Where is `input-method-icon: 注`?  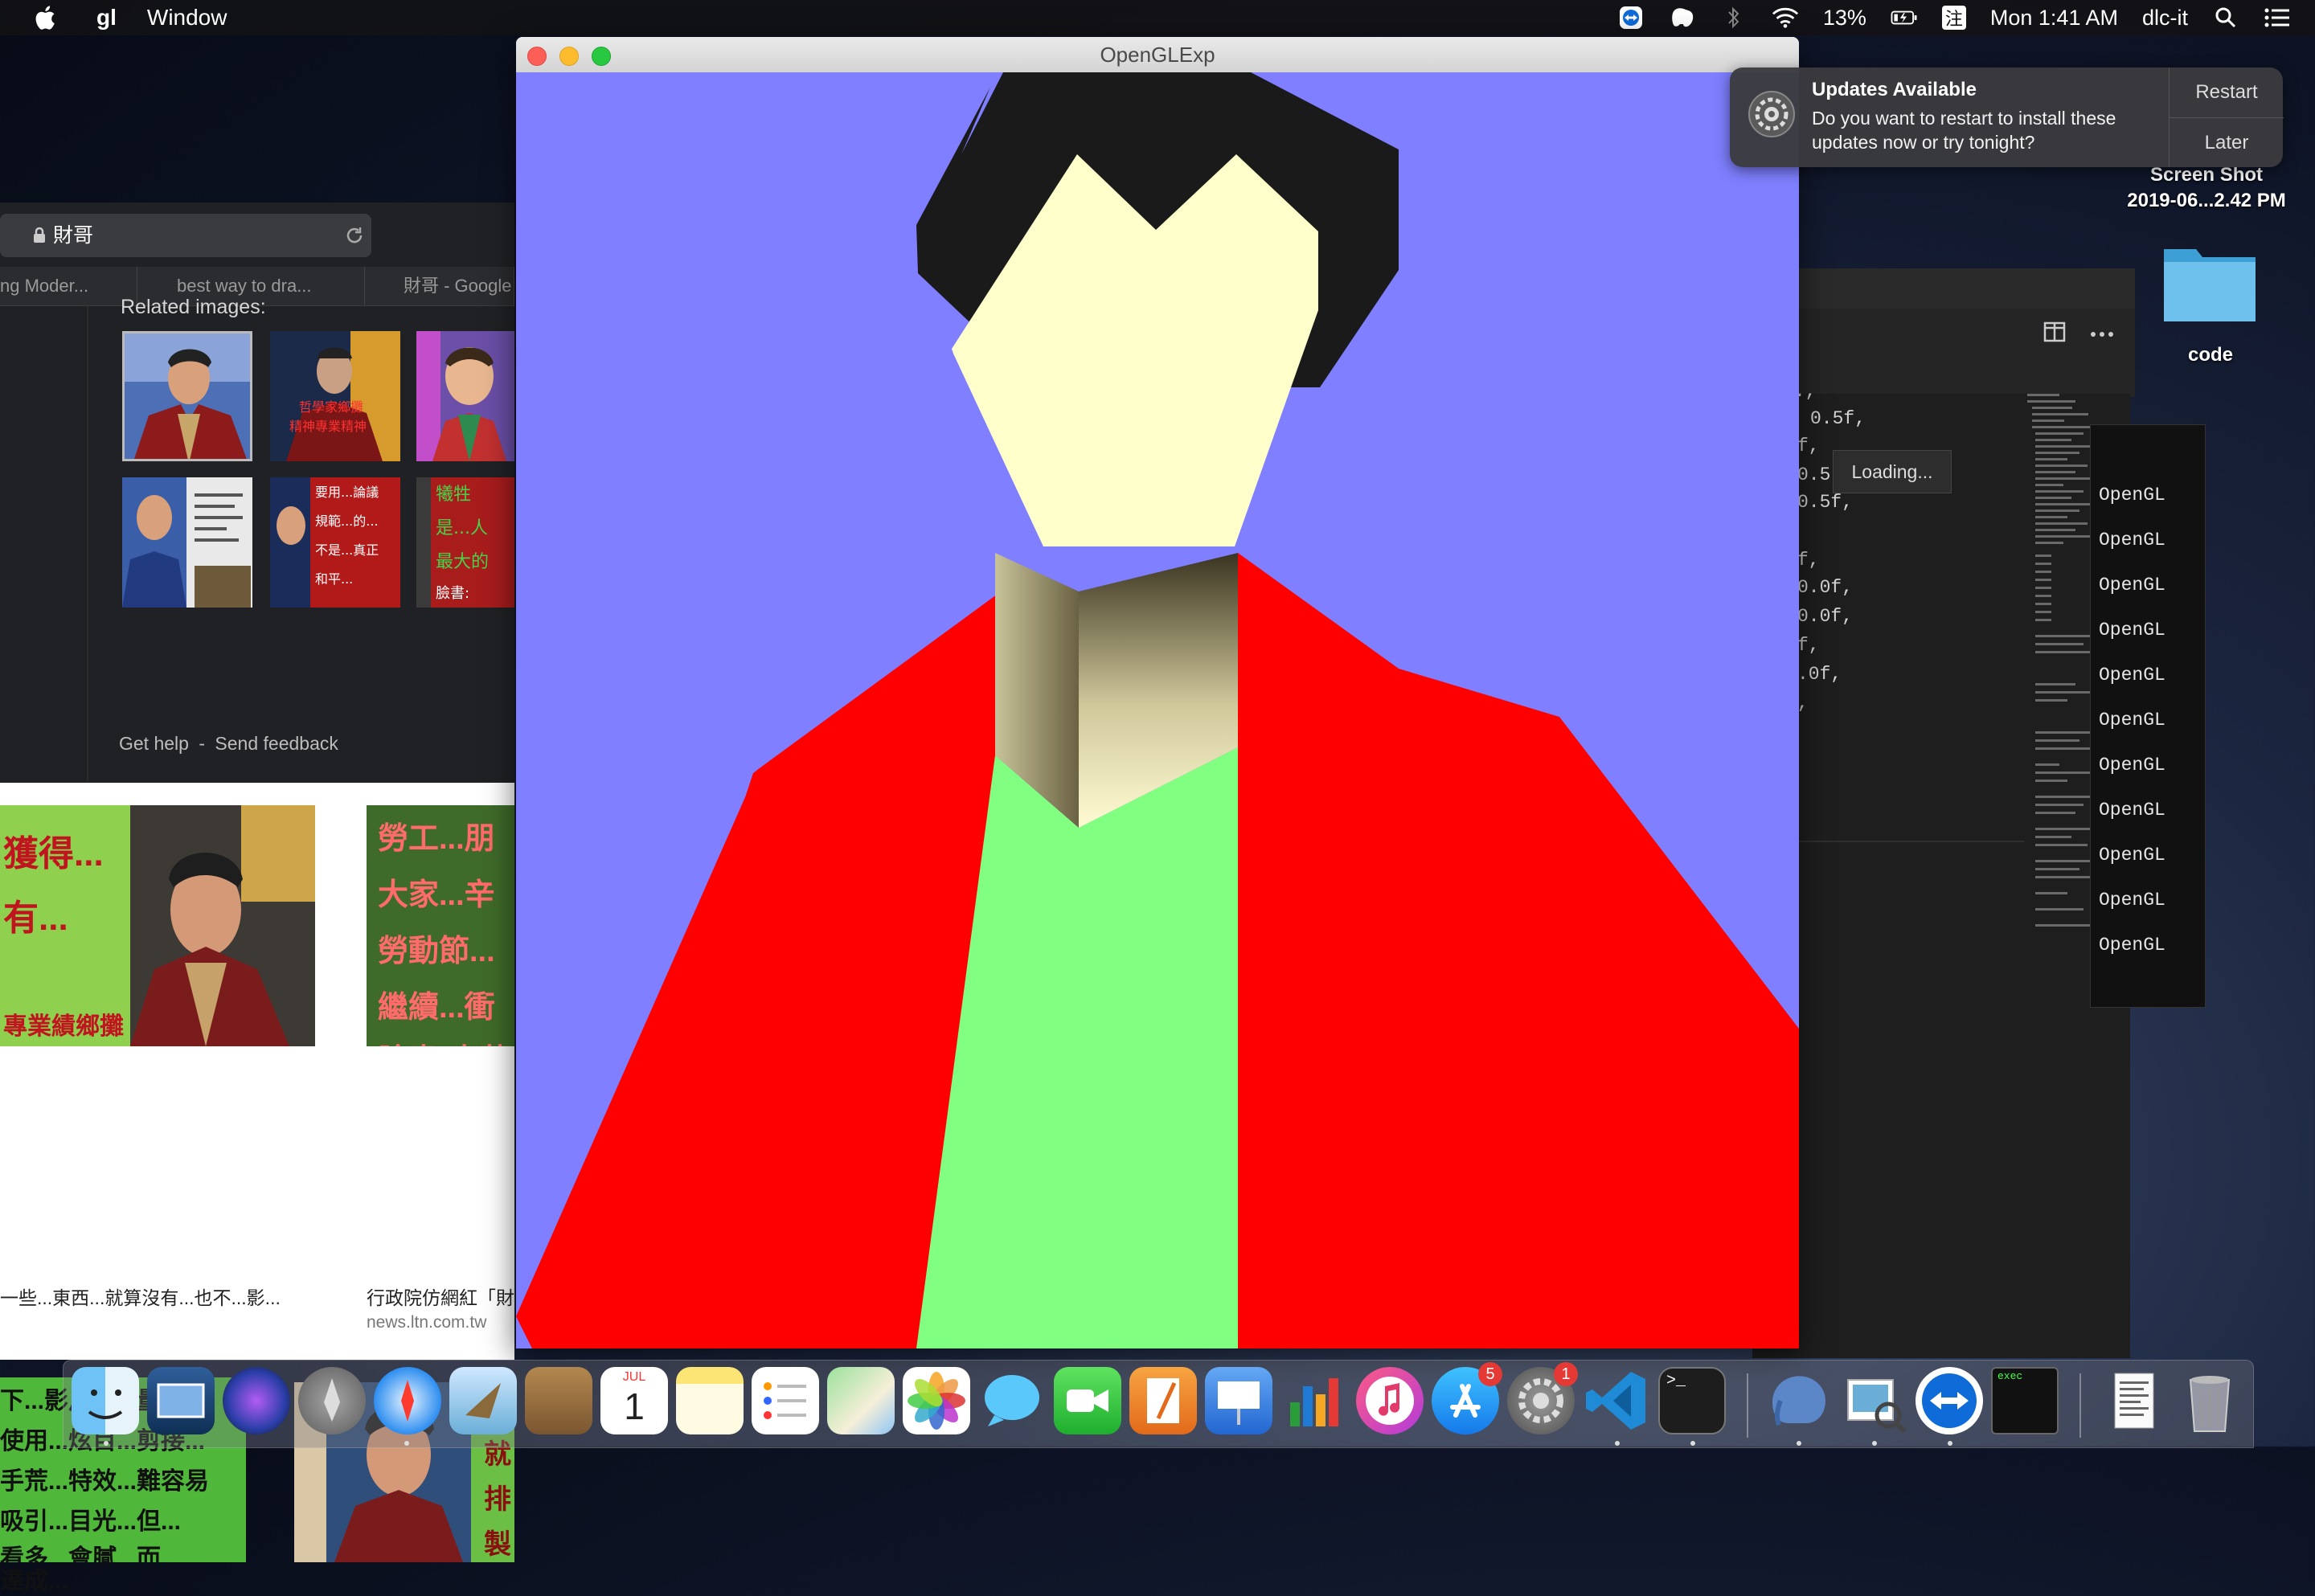
input-method-icon: 注 is located at coordinates (1953, 18).